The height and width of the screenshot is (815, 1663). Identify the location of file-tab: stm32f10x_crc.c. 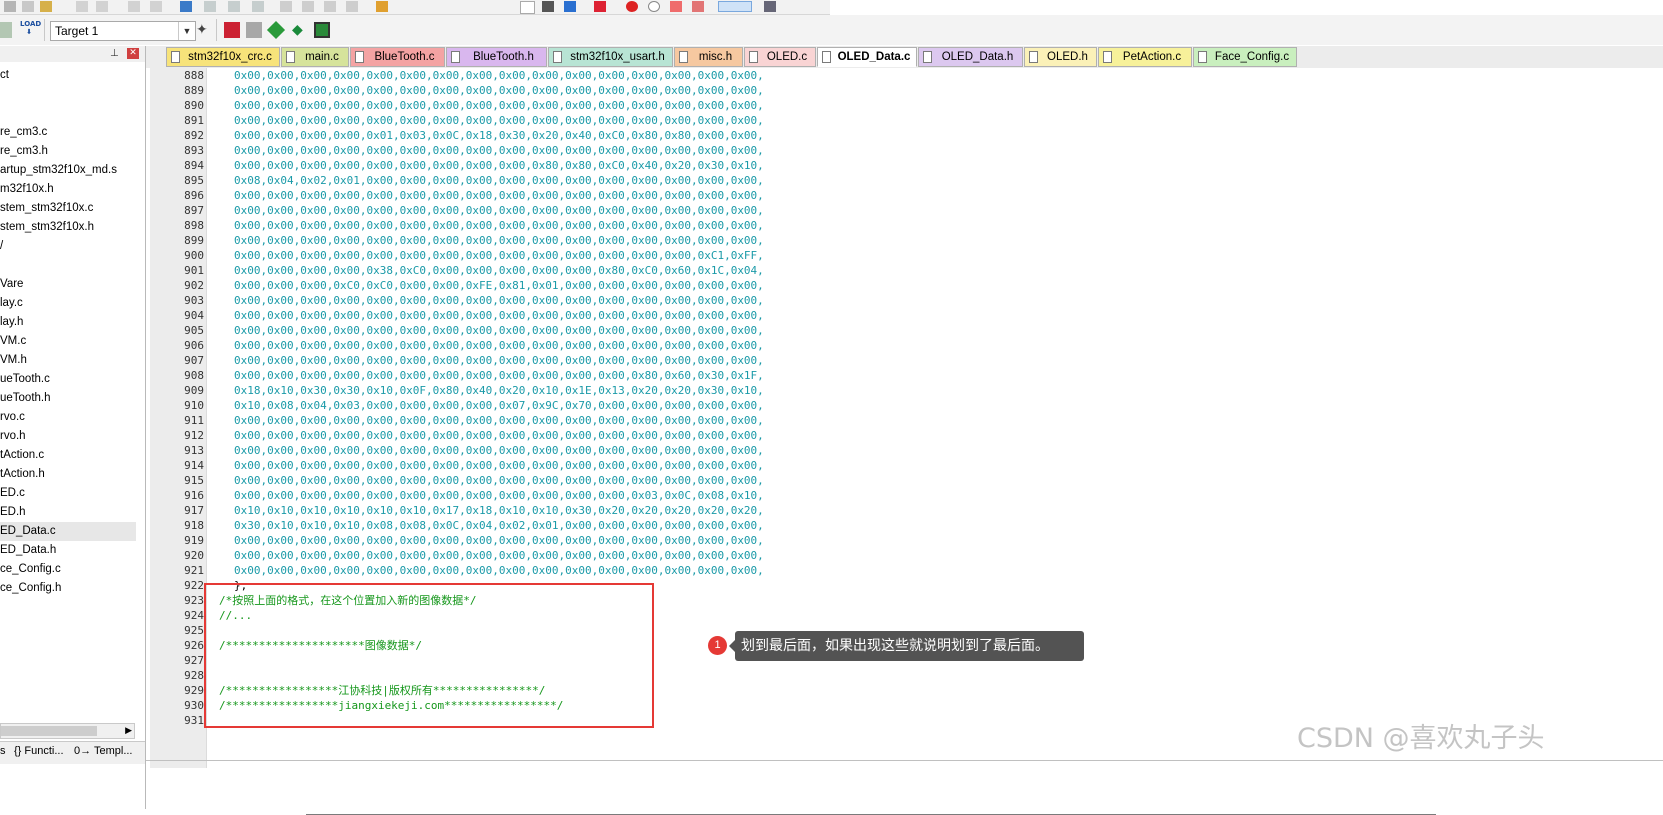
(223, 57).